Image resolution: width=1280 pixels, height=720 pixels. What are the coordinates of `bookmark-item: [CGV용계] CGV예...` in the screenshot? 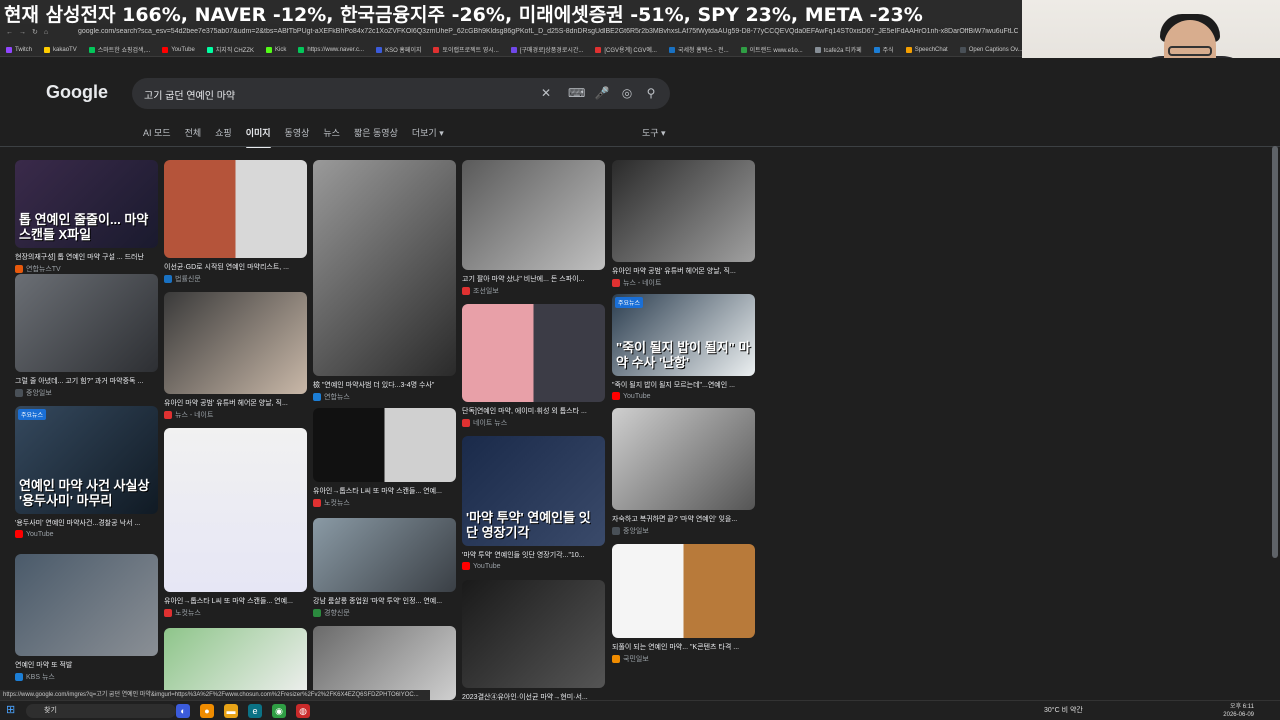 It's located at (626, 49).